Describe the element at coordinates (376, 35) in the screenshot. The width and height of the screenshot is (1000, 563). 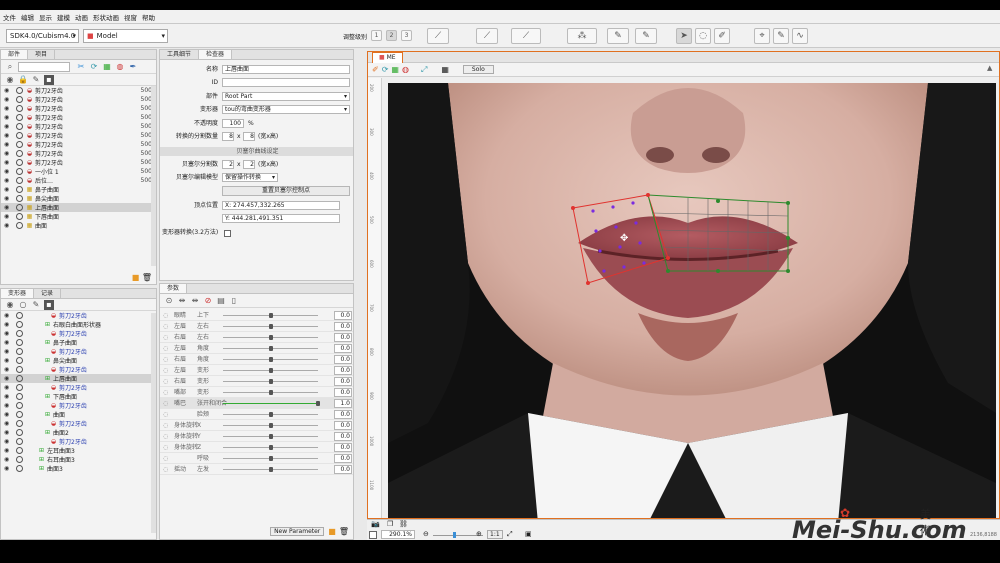
I see `weight-level-1-button: 1` at that location.